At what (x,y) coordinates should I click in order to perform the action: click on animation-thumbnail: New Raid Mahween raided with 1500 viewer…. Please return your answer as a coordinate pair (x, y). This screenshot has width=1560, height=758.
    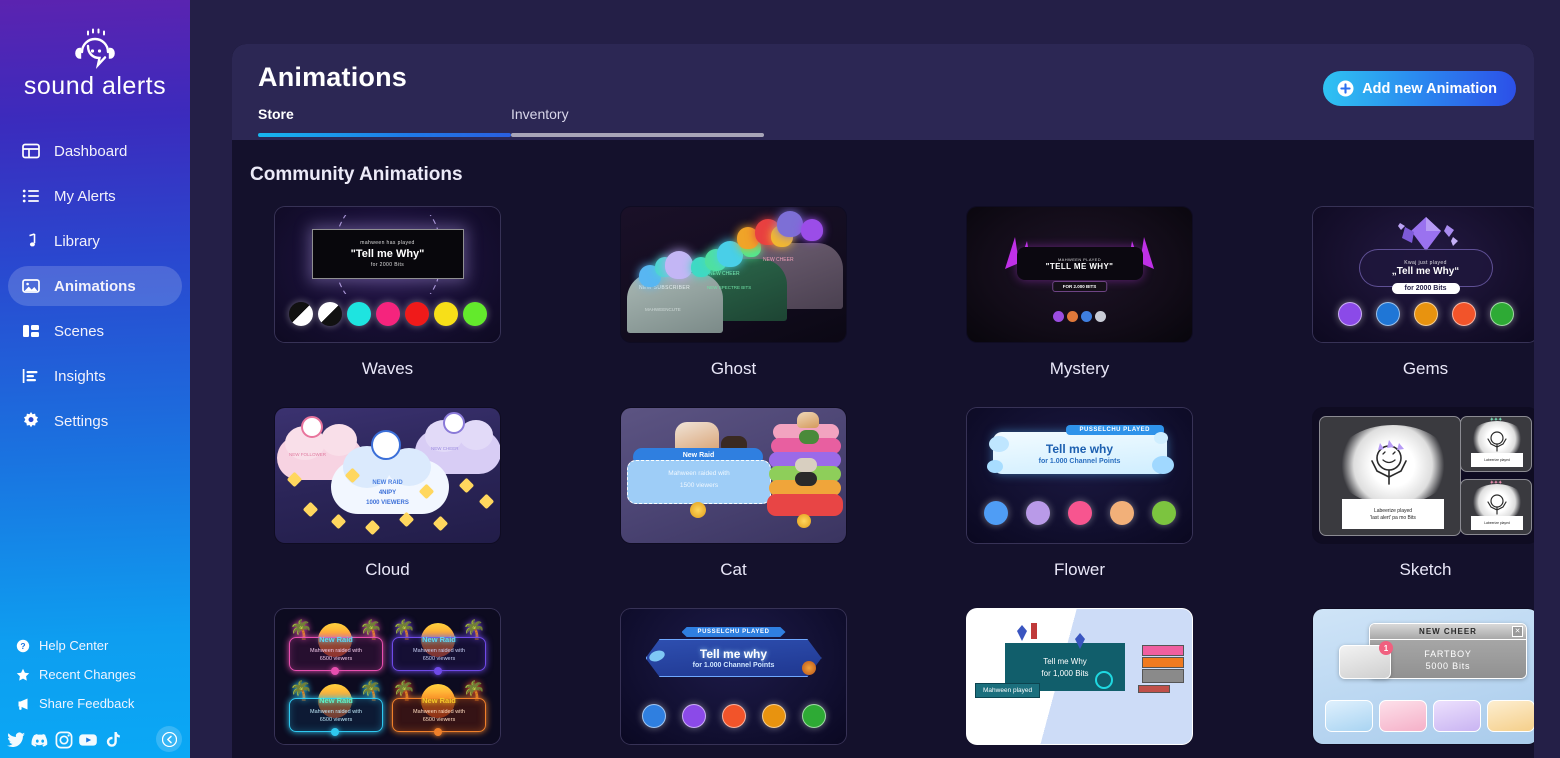
    Looking at the image, I should click on (733, 475).